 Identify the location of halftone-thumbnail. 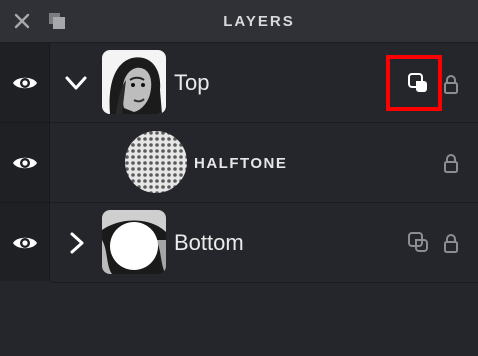
(156, 162).